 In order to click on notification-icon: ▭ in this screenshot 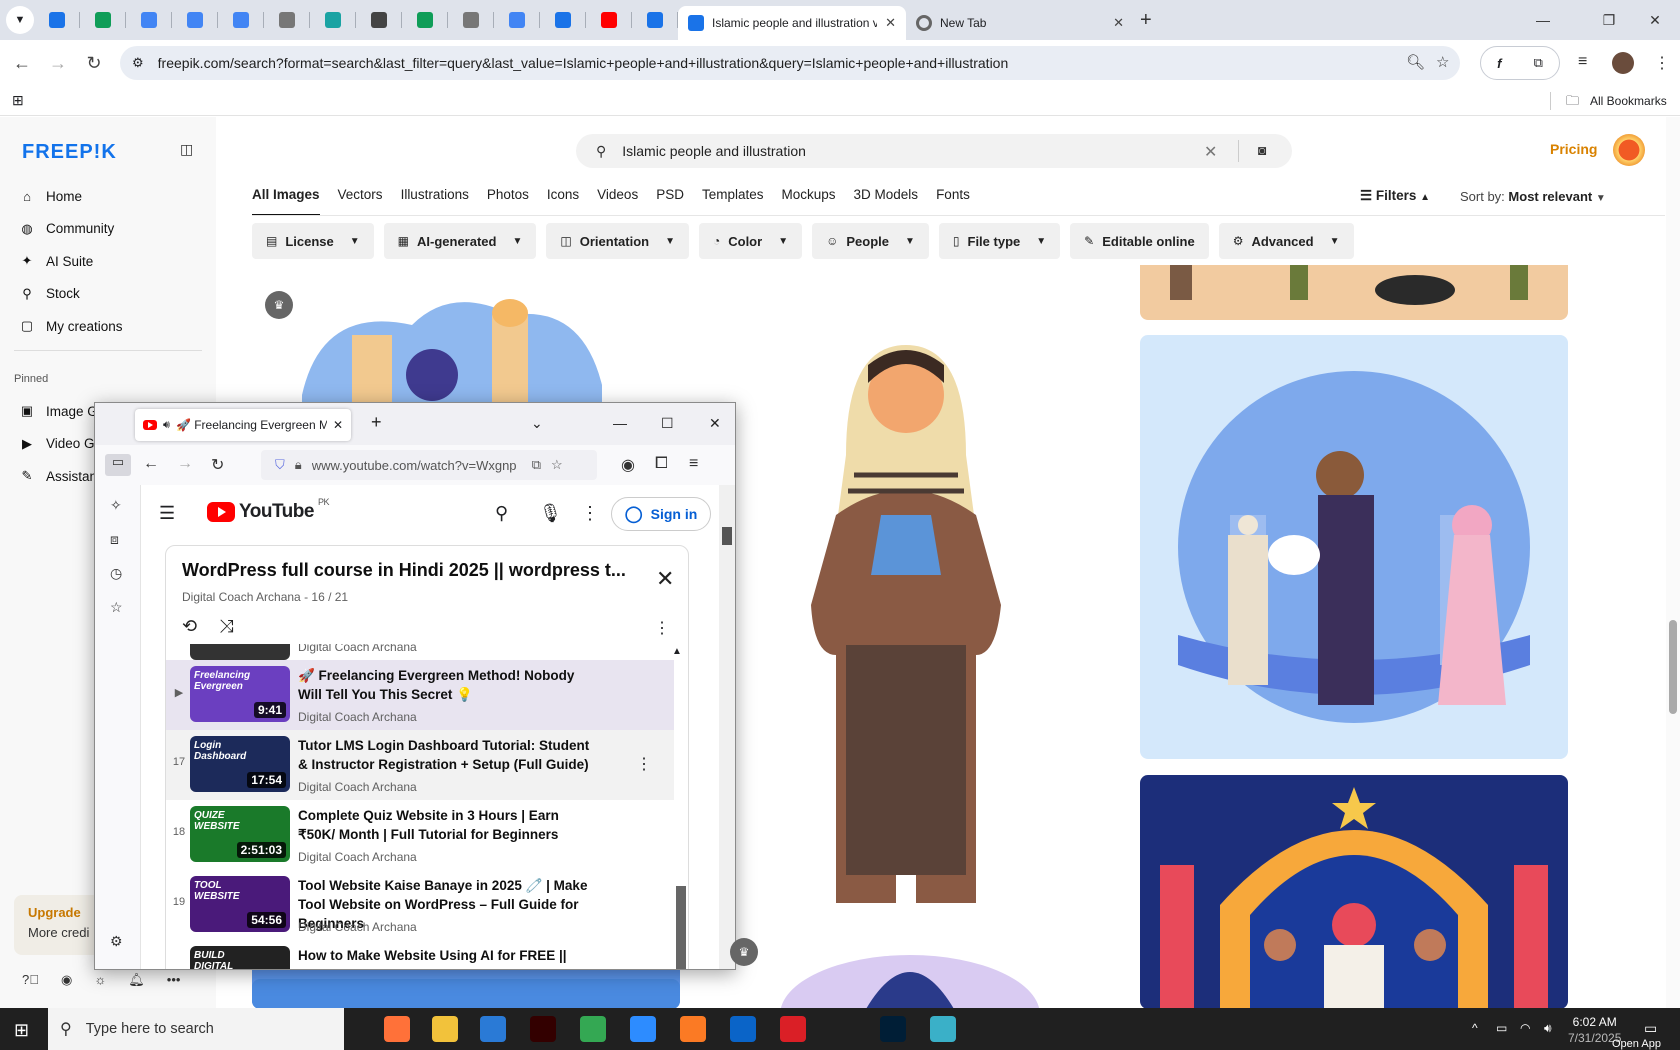, I will do `click(1650, 1028)`.